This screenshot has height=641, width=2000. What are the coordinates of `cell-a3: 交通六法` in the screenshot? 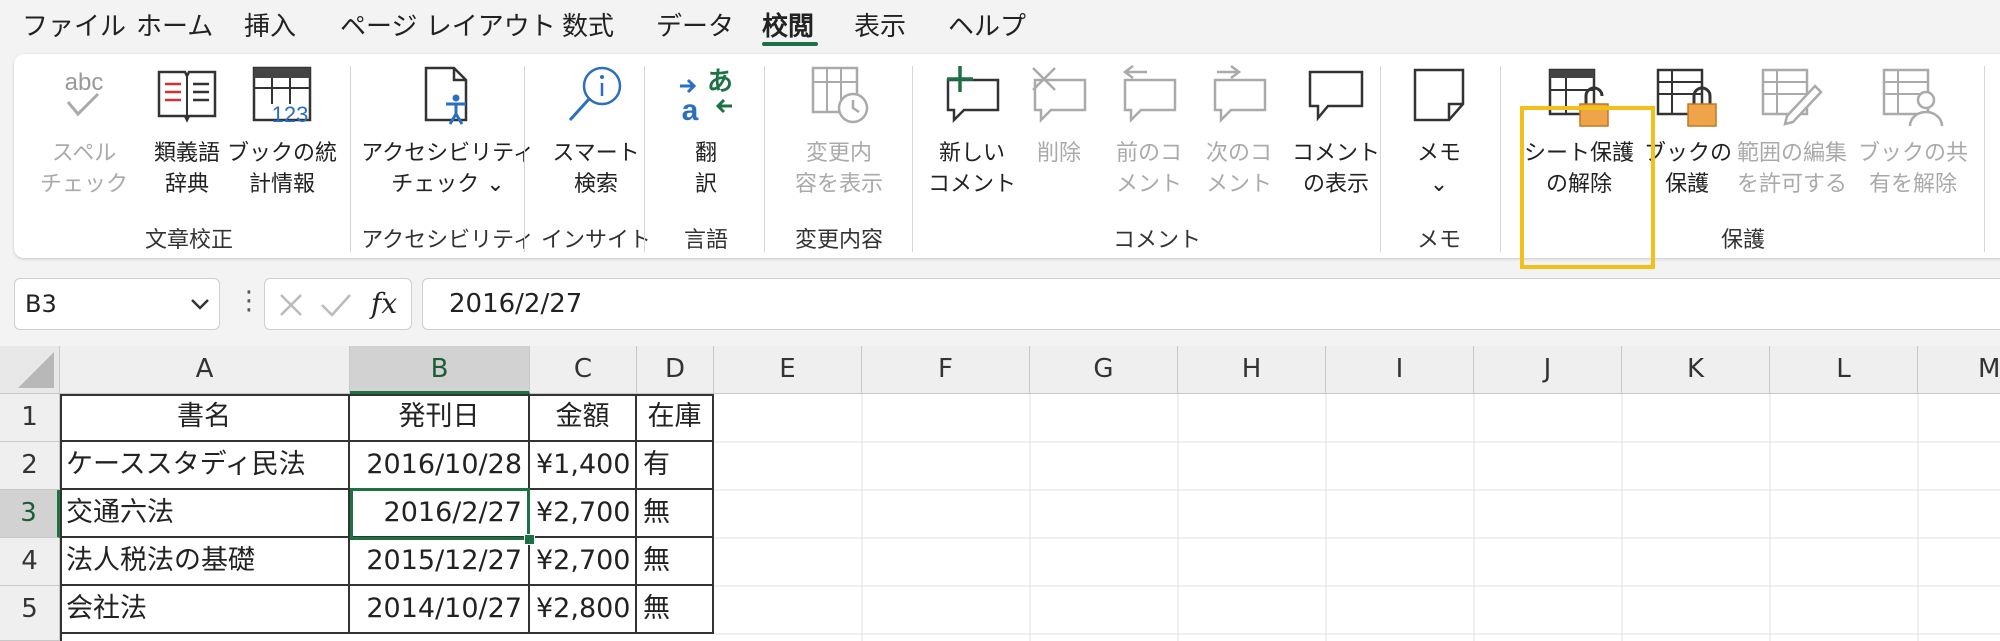 It's located at (205, 514).